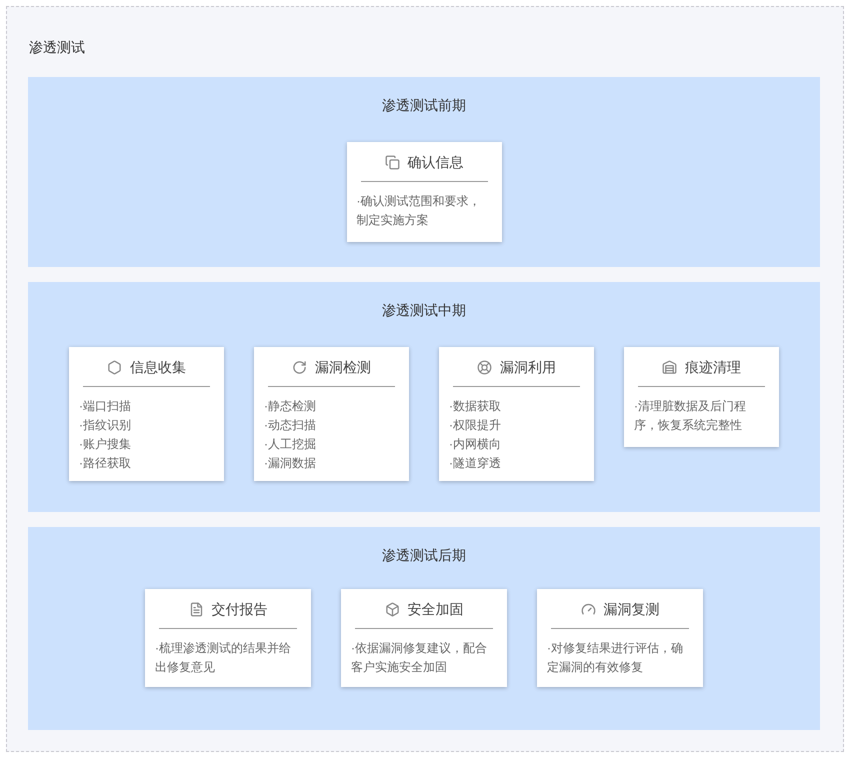 The width and height of the screenshot is (850, 758). What do you see at coordinates (528, 367) in the screenshot?
I see `card-title: 漏洞利用` at bounding box center [528, 367].